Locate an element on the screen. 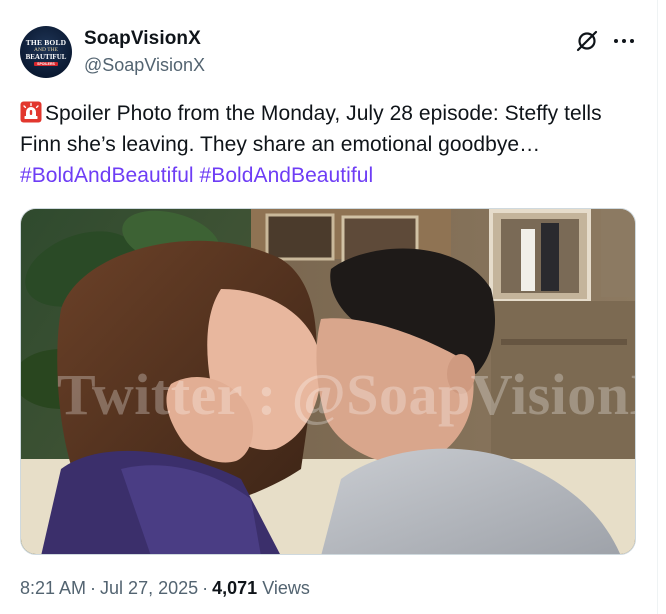  views-label: Views is located at coordinates (286, 588).